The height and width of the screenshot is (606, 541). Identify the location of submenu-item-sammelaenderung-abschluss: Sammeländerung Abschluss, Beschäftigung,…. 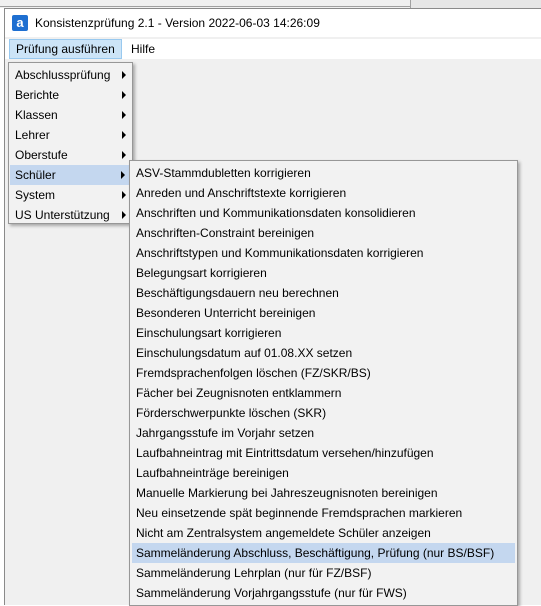
(323, 553).